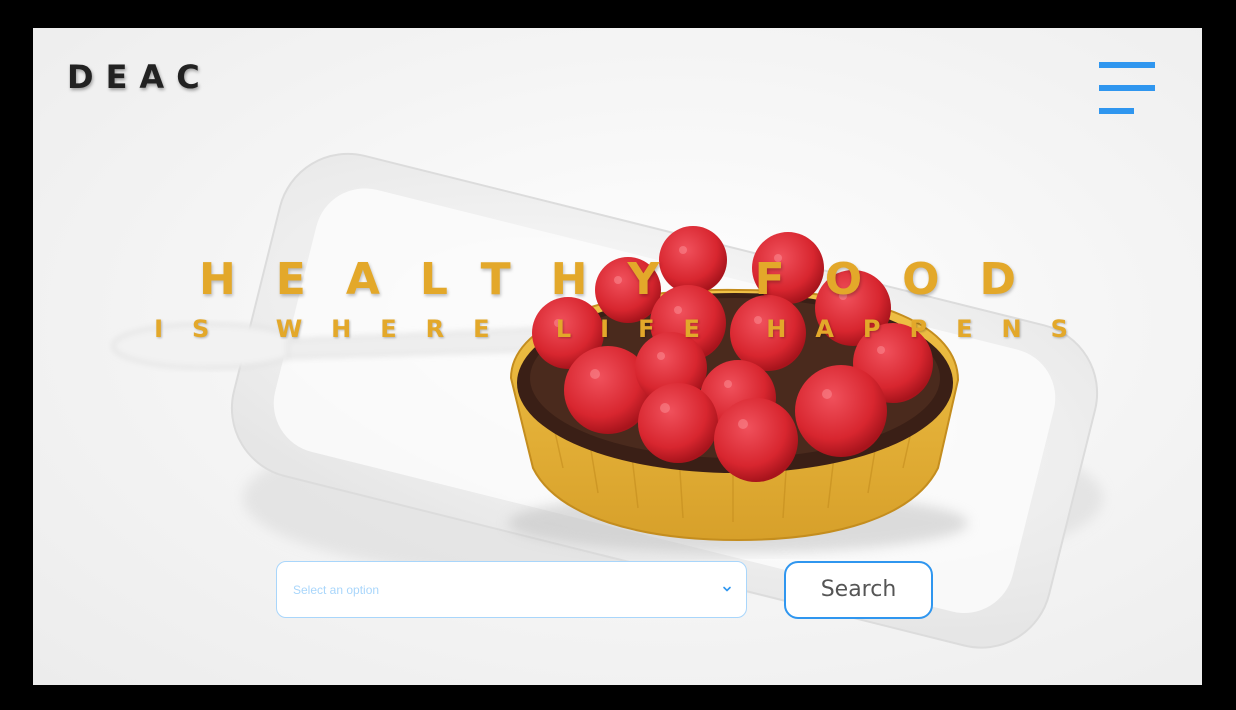  Describe the element at coordinates (336, 590) in the screenshot. I see `select-placeholder: Select an option` at that location.